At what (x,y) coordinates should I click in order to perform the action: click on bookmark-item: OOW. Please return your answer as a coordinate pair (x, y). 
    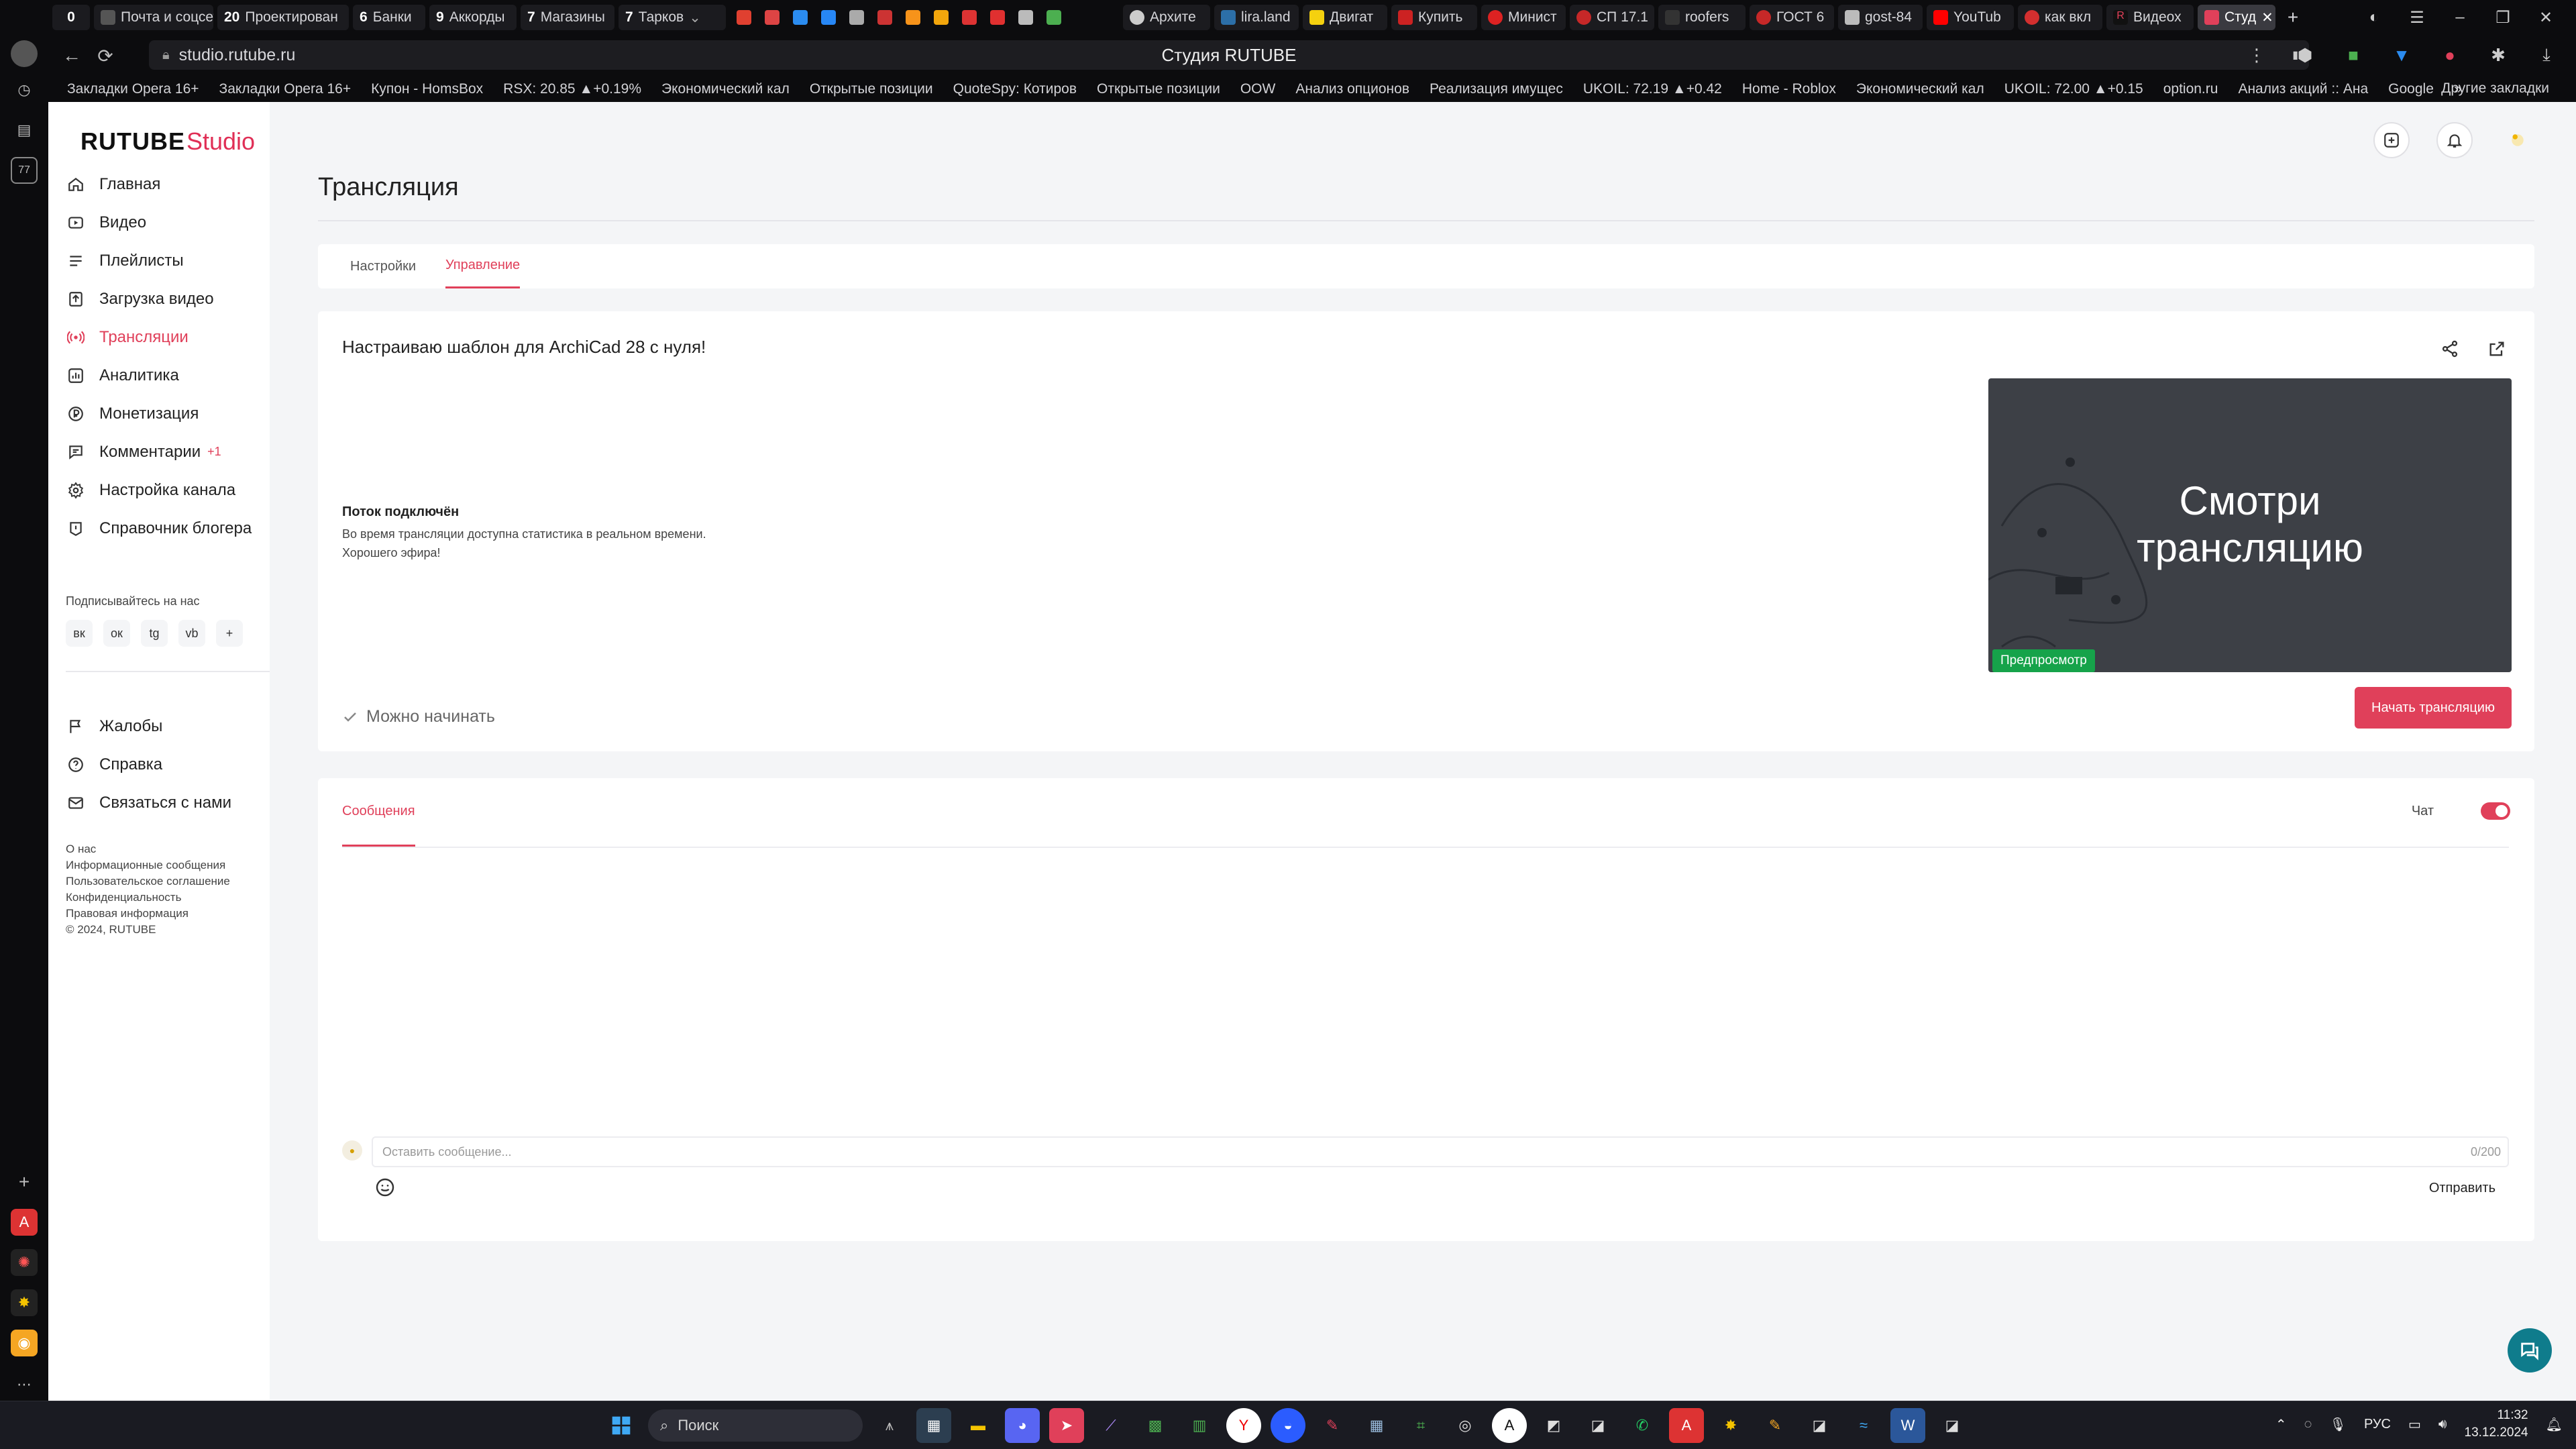
    Looking at the image, I should click on (1258, 89).